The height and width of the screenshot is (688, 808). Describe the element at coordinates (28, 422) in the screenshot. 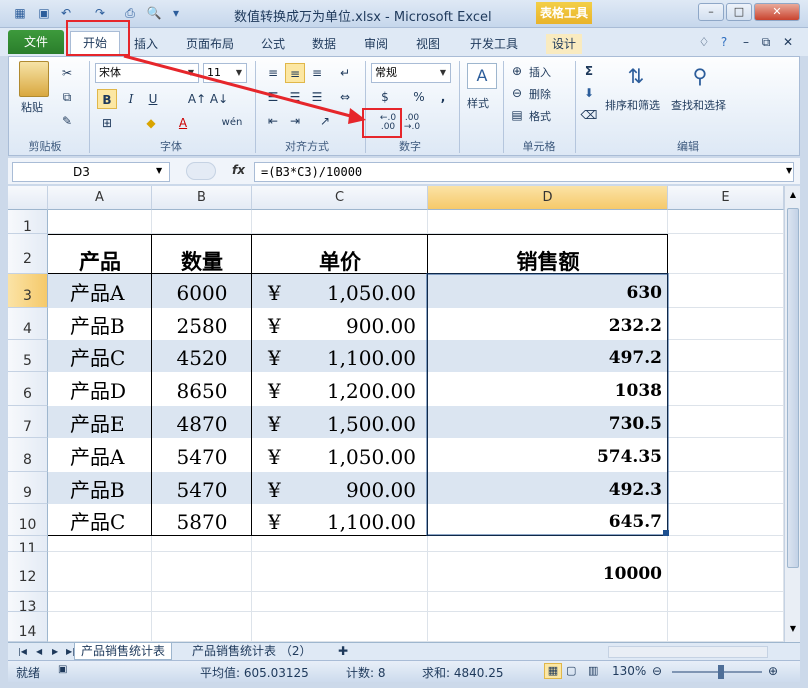

I see `row-header-7: 7` at that location.